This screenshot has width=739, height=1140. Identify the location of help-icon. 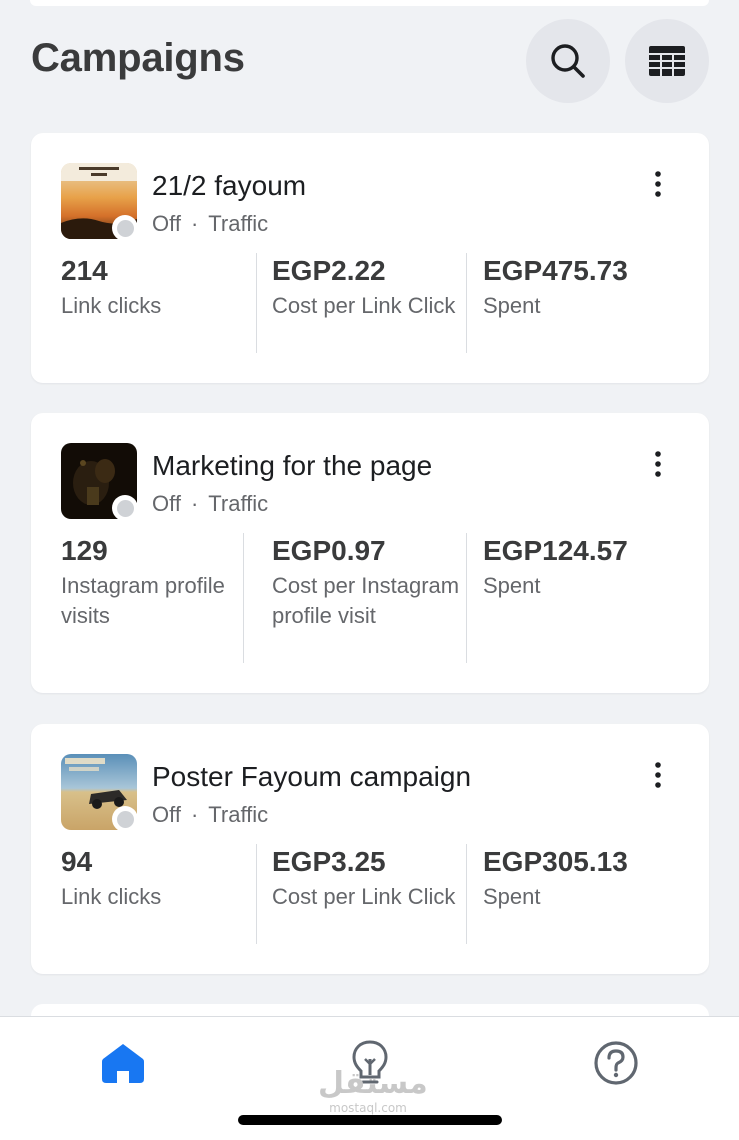
(616, 1063).